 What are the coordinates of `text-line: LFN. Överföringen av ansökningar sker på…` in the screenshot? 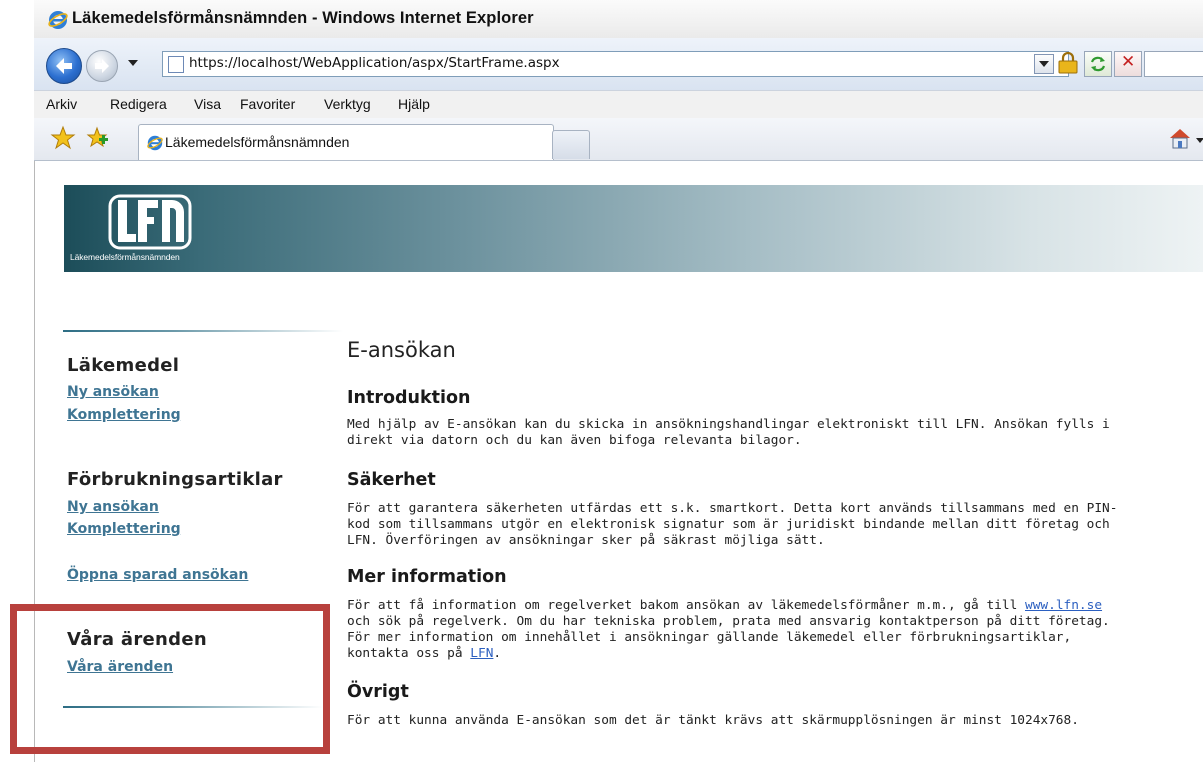 It's located at (586, 540).